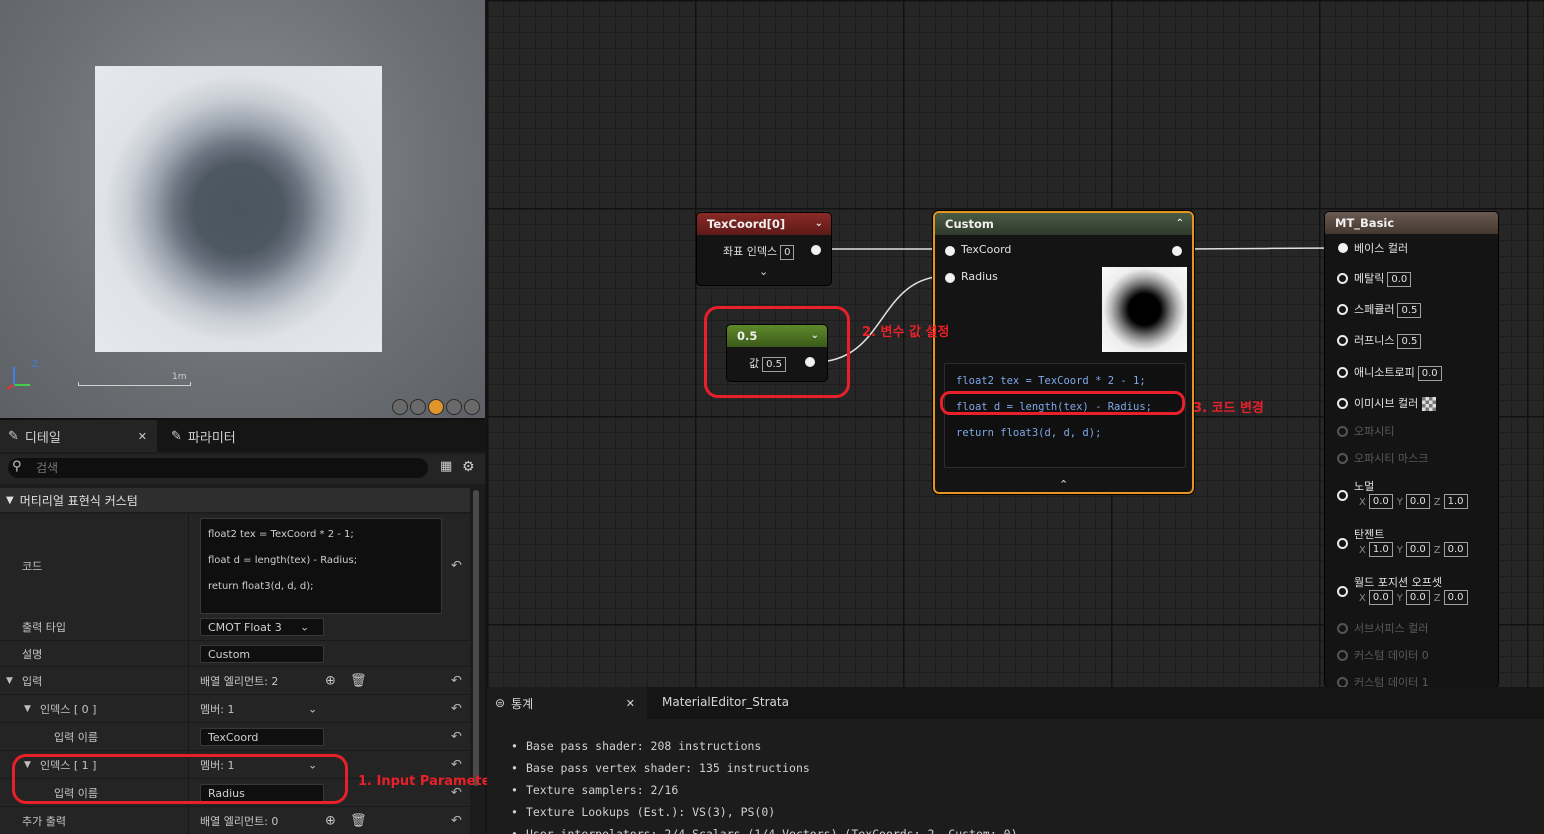 The height and width of the screenshot is (834, 1544). I want to click on anisotropy-value: 0.0, so click(1429, 373).